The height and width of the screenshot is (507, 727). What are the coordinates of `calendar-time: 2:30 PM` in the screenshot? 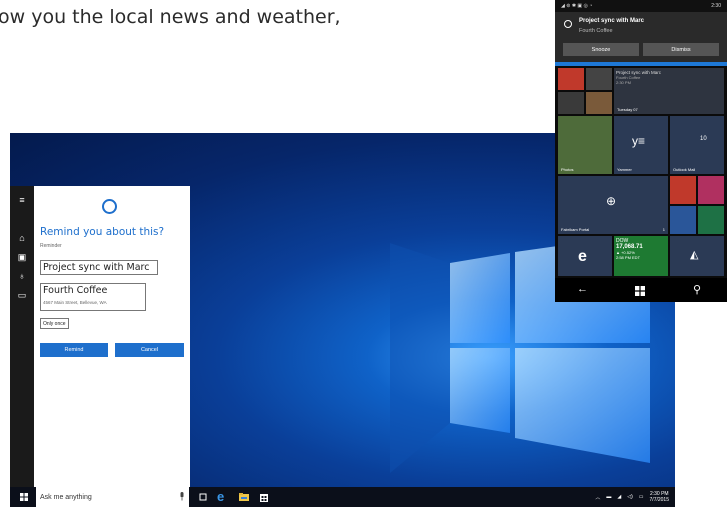 It's located at (623, 82).